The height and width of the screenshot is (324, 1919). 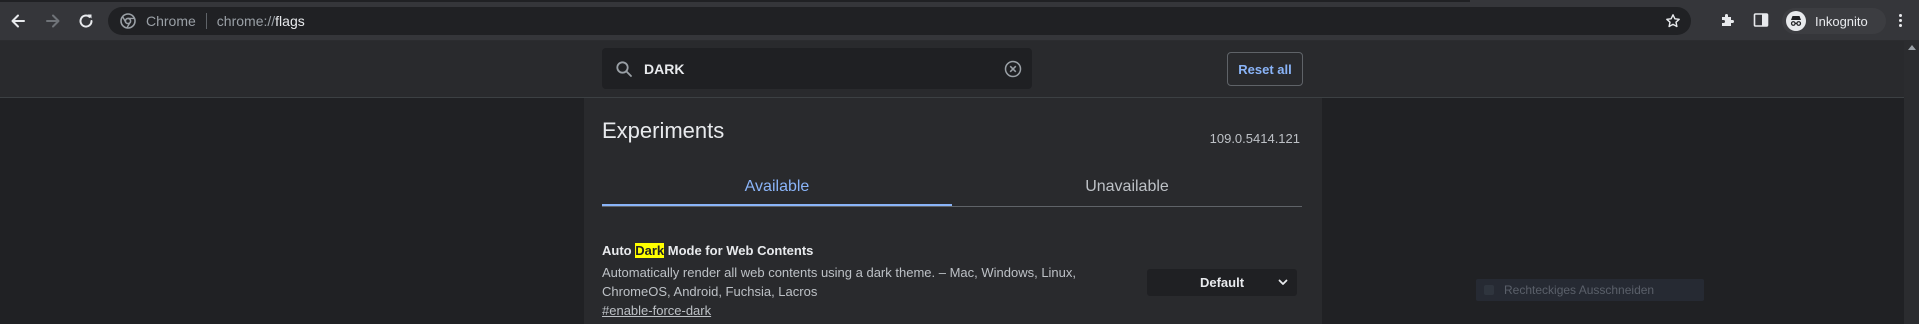 I want to click on reload-button, so click(x=86, y=21).